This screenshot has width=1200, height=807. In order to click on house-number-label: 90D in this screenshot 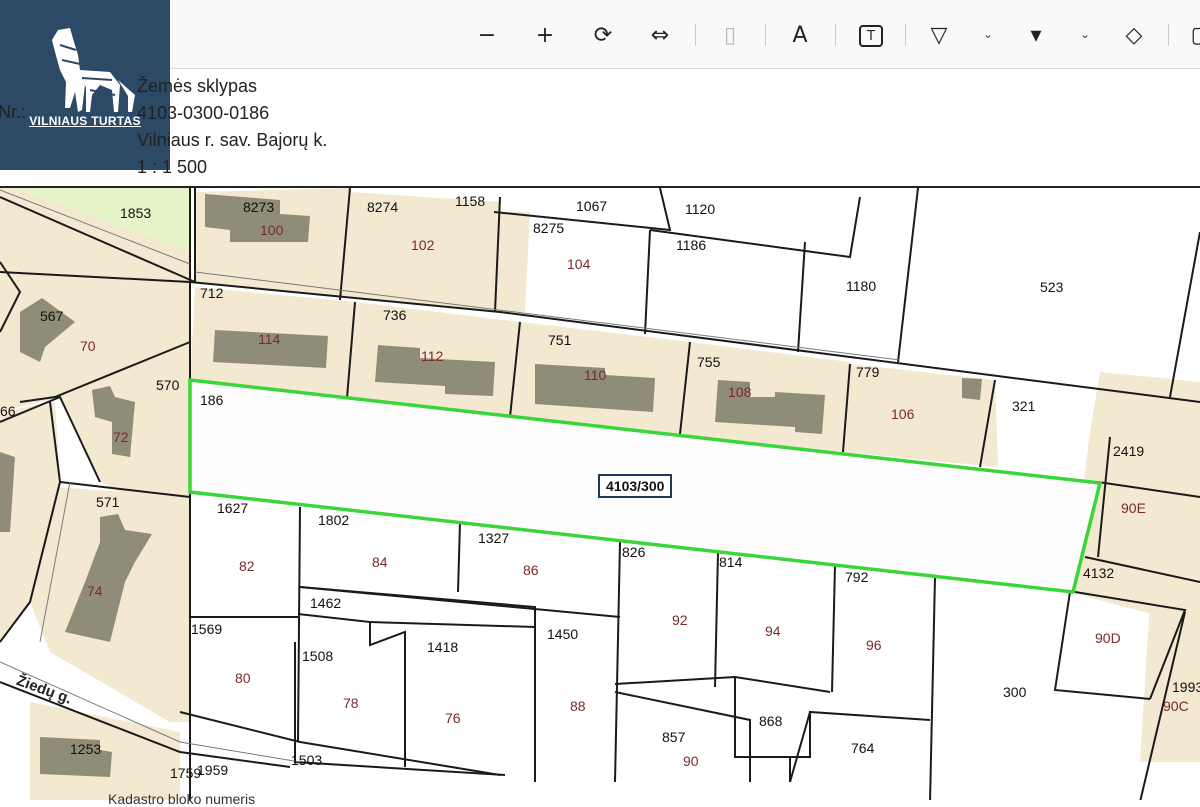, I will do `click(1108, 638)`.